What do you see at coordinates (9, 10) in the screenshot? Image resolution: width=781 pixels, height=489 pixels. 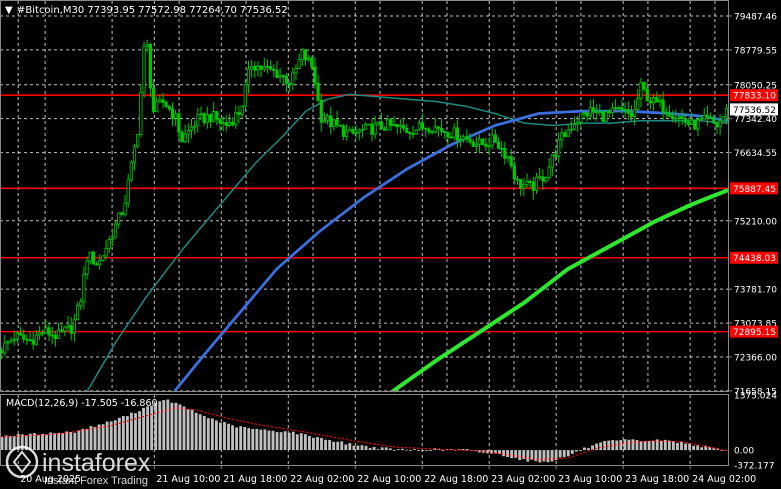 I see `chart-header-arrow: ▼` at bounding box center [9, 10].